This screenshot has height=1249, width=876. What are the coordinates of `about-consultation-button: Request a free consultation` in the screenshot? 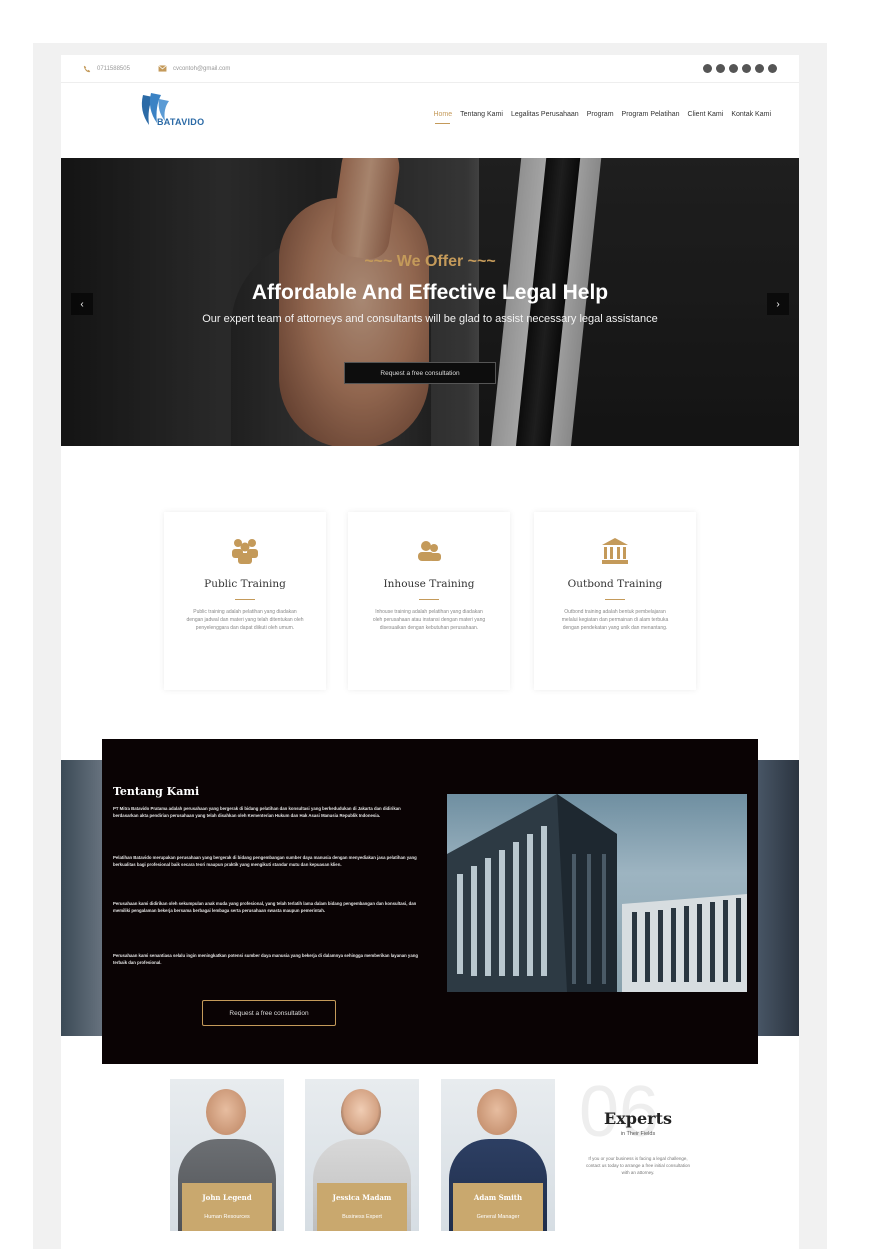 It's located at (269, 1013).